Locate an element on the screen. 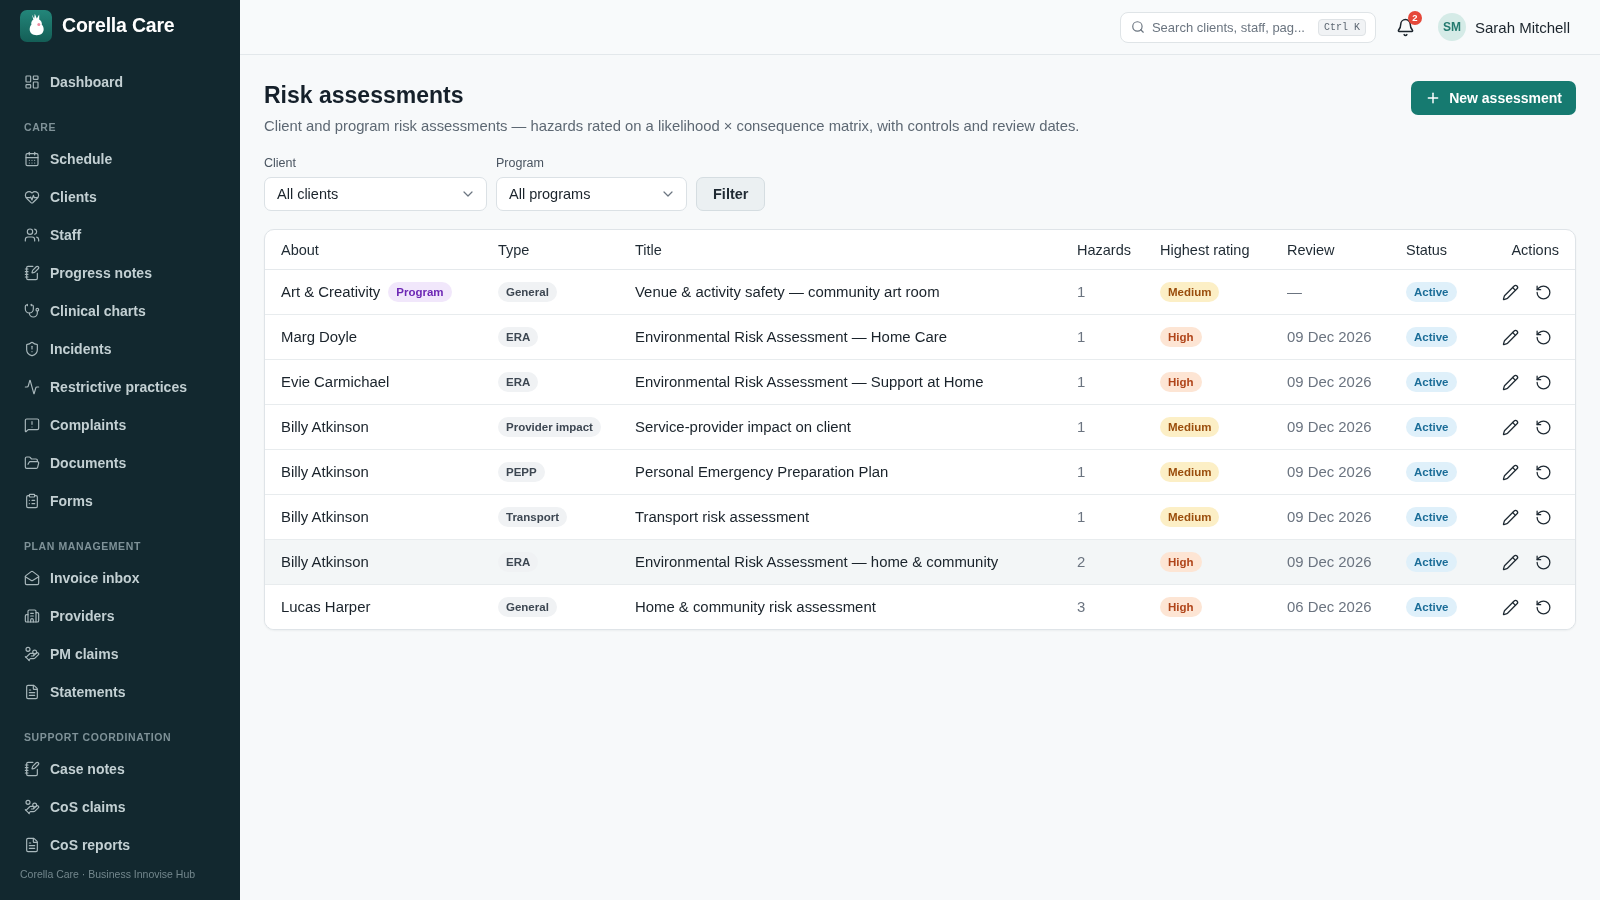 The image size is (1600, 900). nav-item: Staff is located at coordinates (53, 235).